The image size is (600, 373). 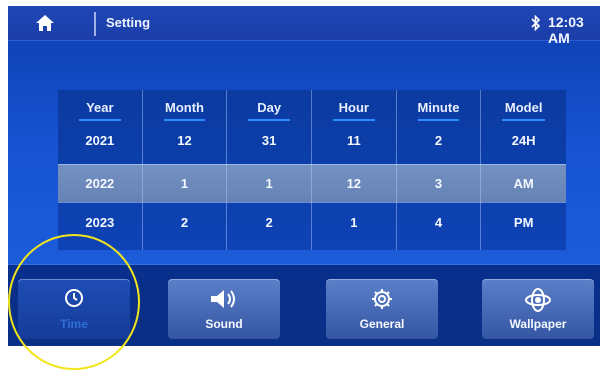 I want to click on column-header: Day, so click(x=269, y=107).